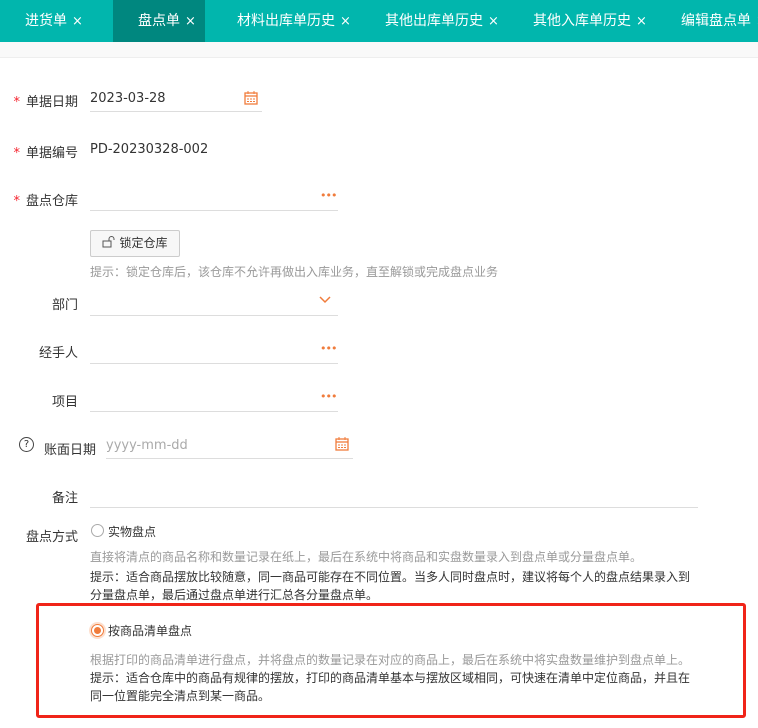  Describe the element at coordinates (64, 498) in the screenshot. I see `remark-label: 备注` at that location.